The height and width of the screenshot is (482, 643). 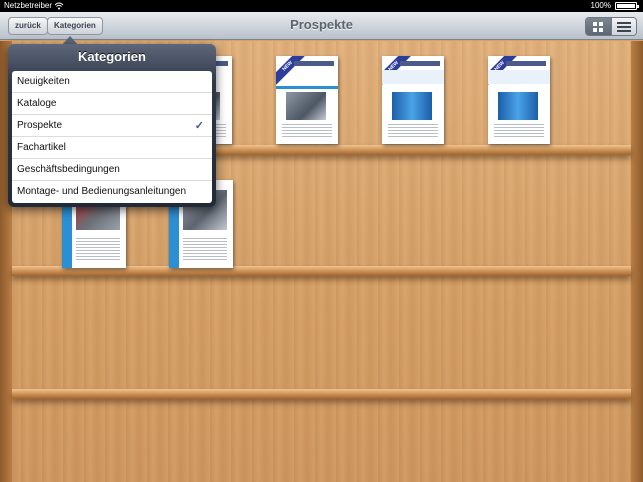 I want to click on navigation-bar: zurück Kategorien Prospekte, so click(x=321, y=26).